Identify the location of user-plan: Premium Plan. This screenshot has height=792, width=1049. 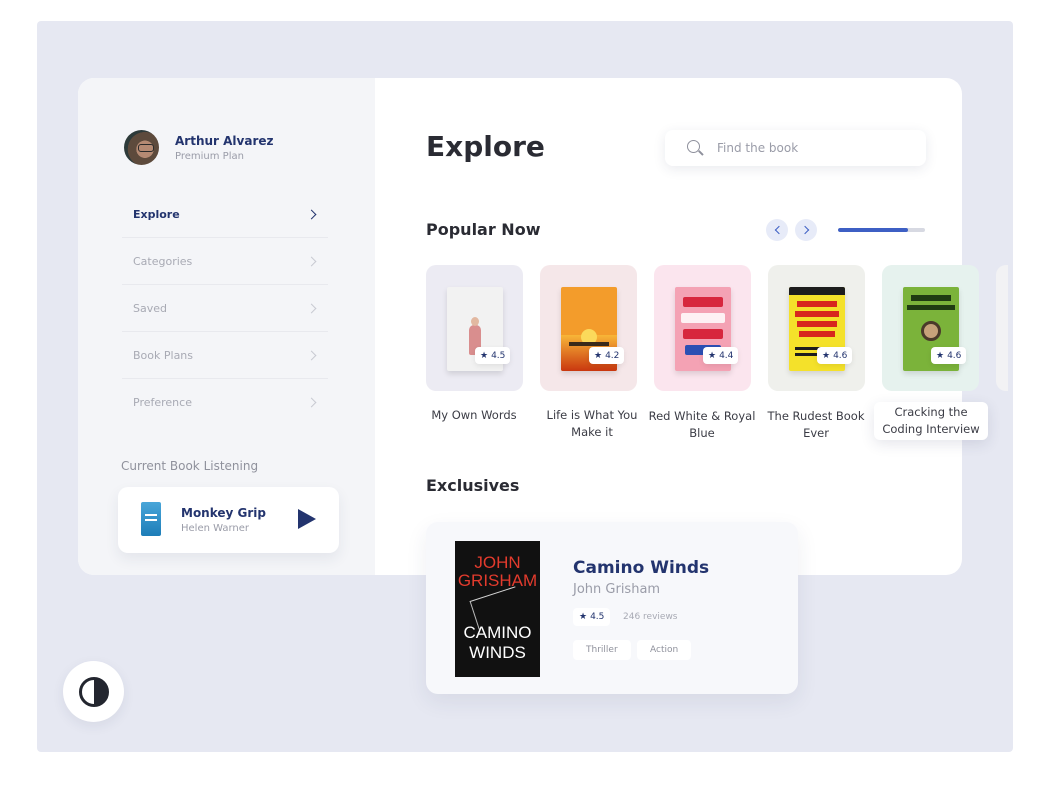
(209, 156).